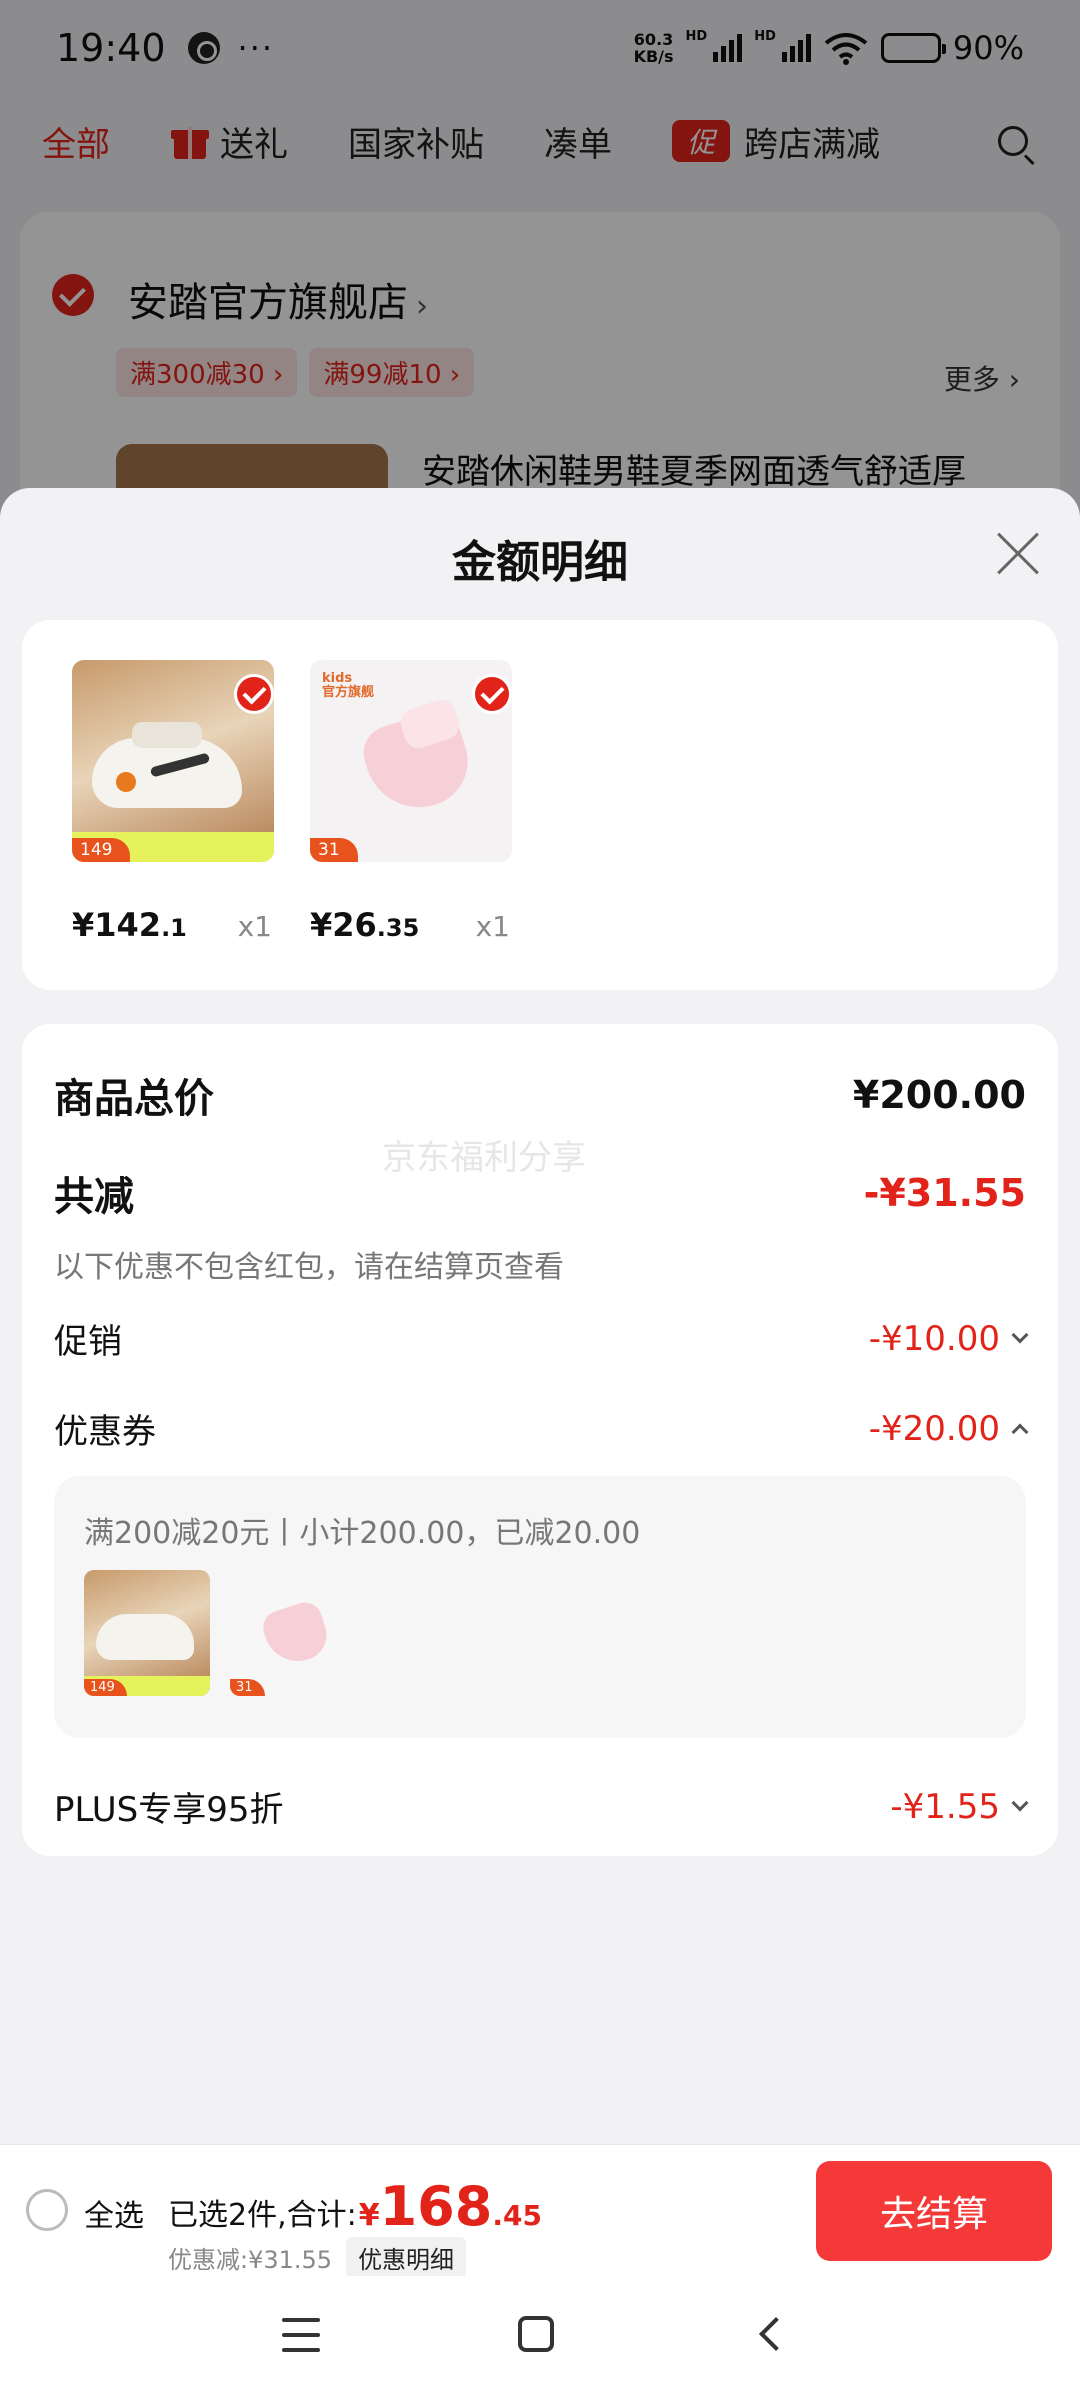  Describe the element at coordinates (944, 1193) in the screenshot. I see `total-discount-value: -¥31.55` at that location.